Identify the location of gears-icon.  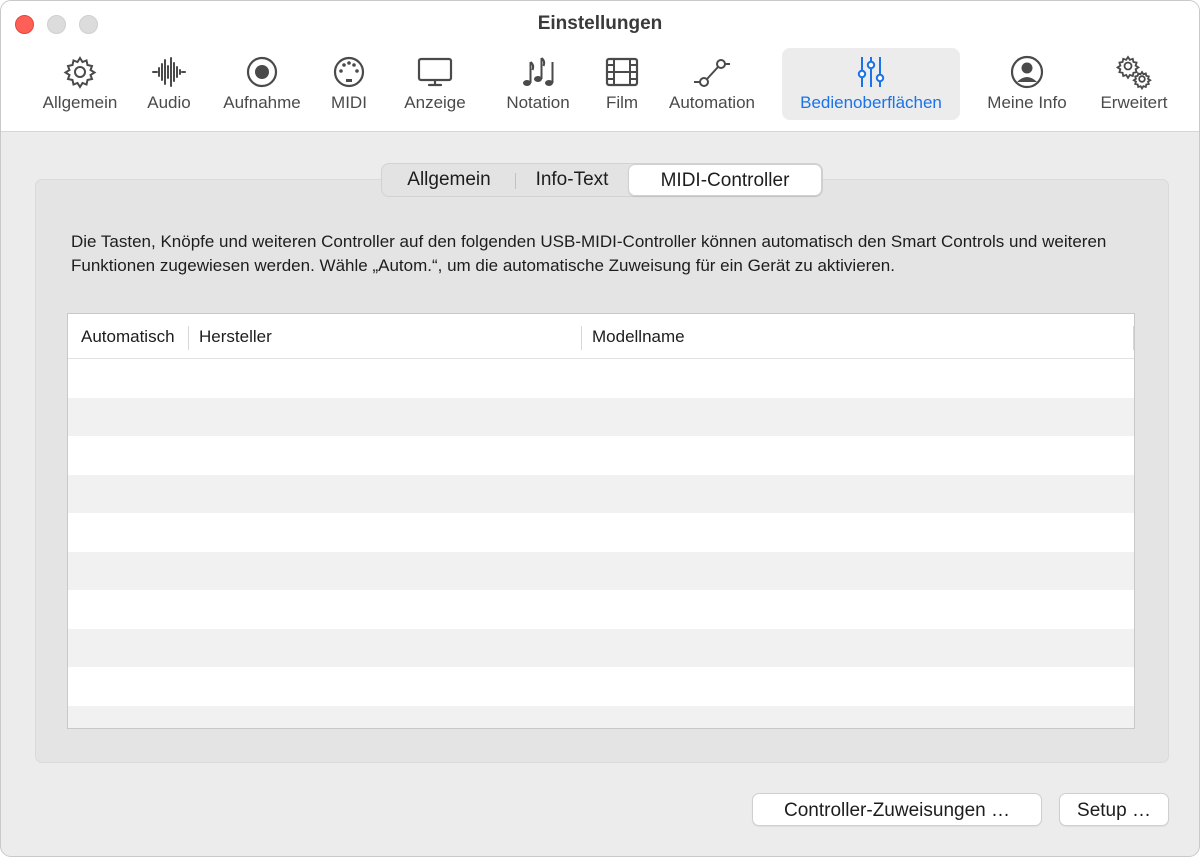
(1133, 72).